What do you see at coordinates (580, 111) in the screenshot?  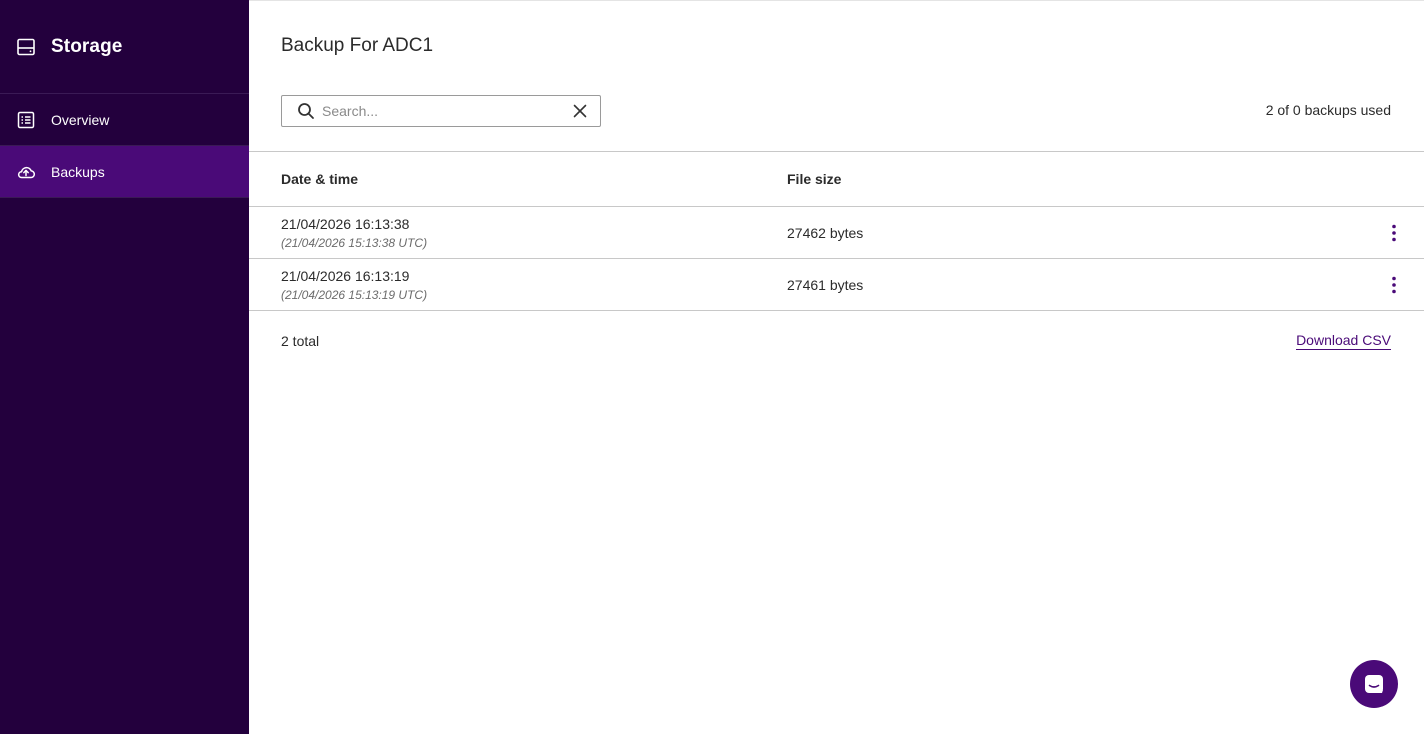 I see `close-icon` at bounding box center [580, 111].